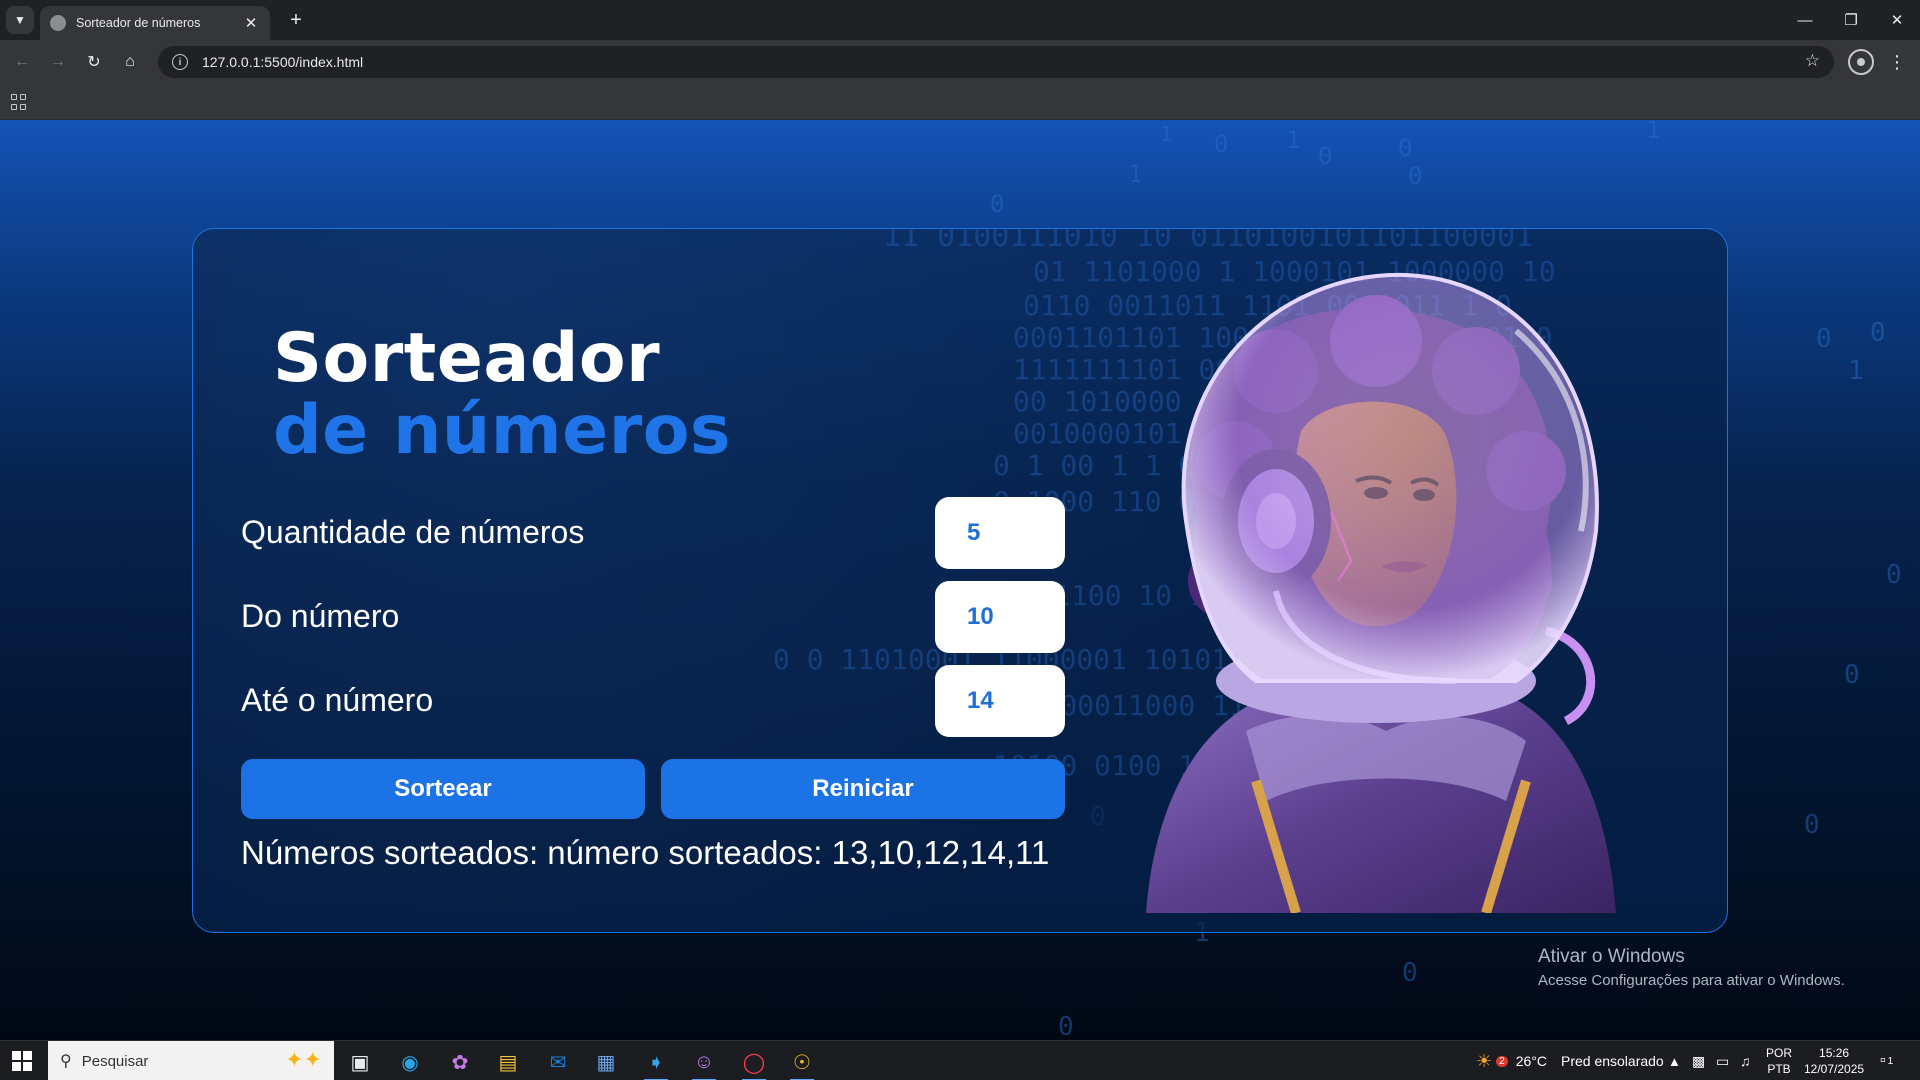 This screenshot has height=1080, width=1920. I want to click on page-title-line2: de números, so click(502, 430).